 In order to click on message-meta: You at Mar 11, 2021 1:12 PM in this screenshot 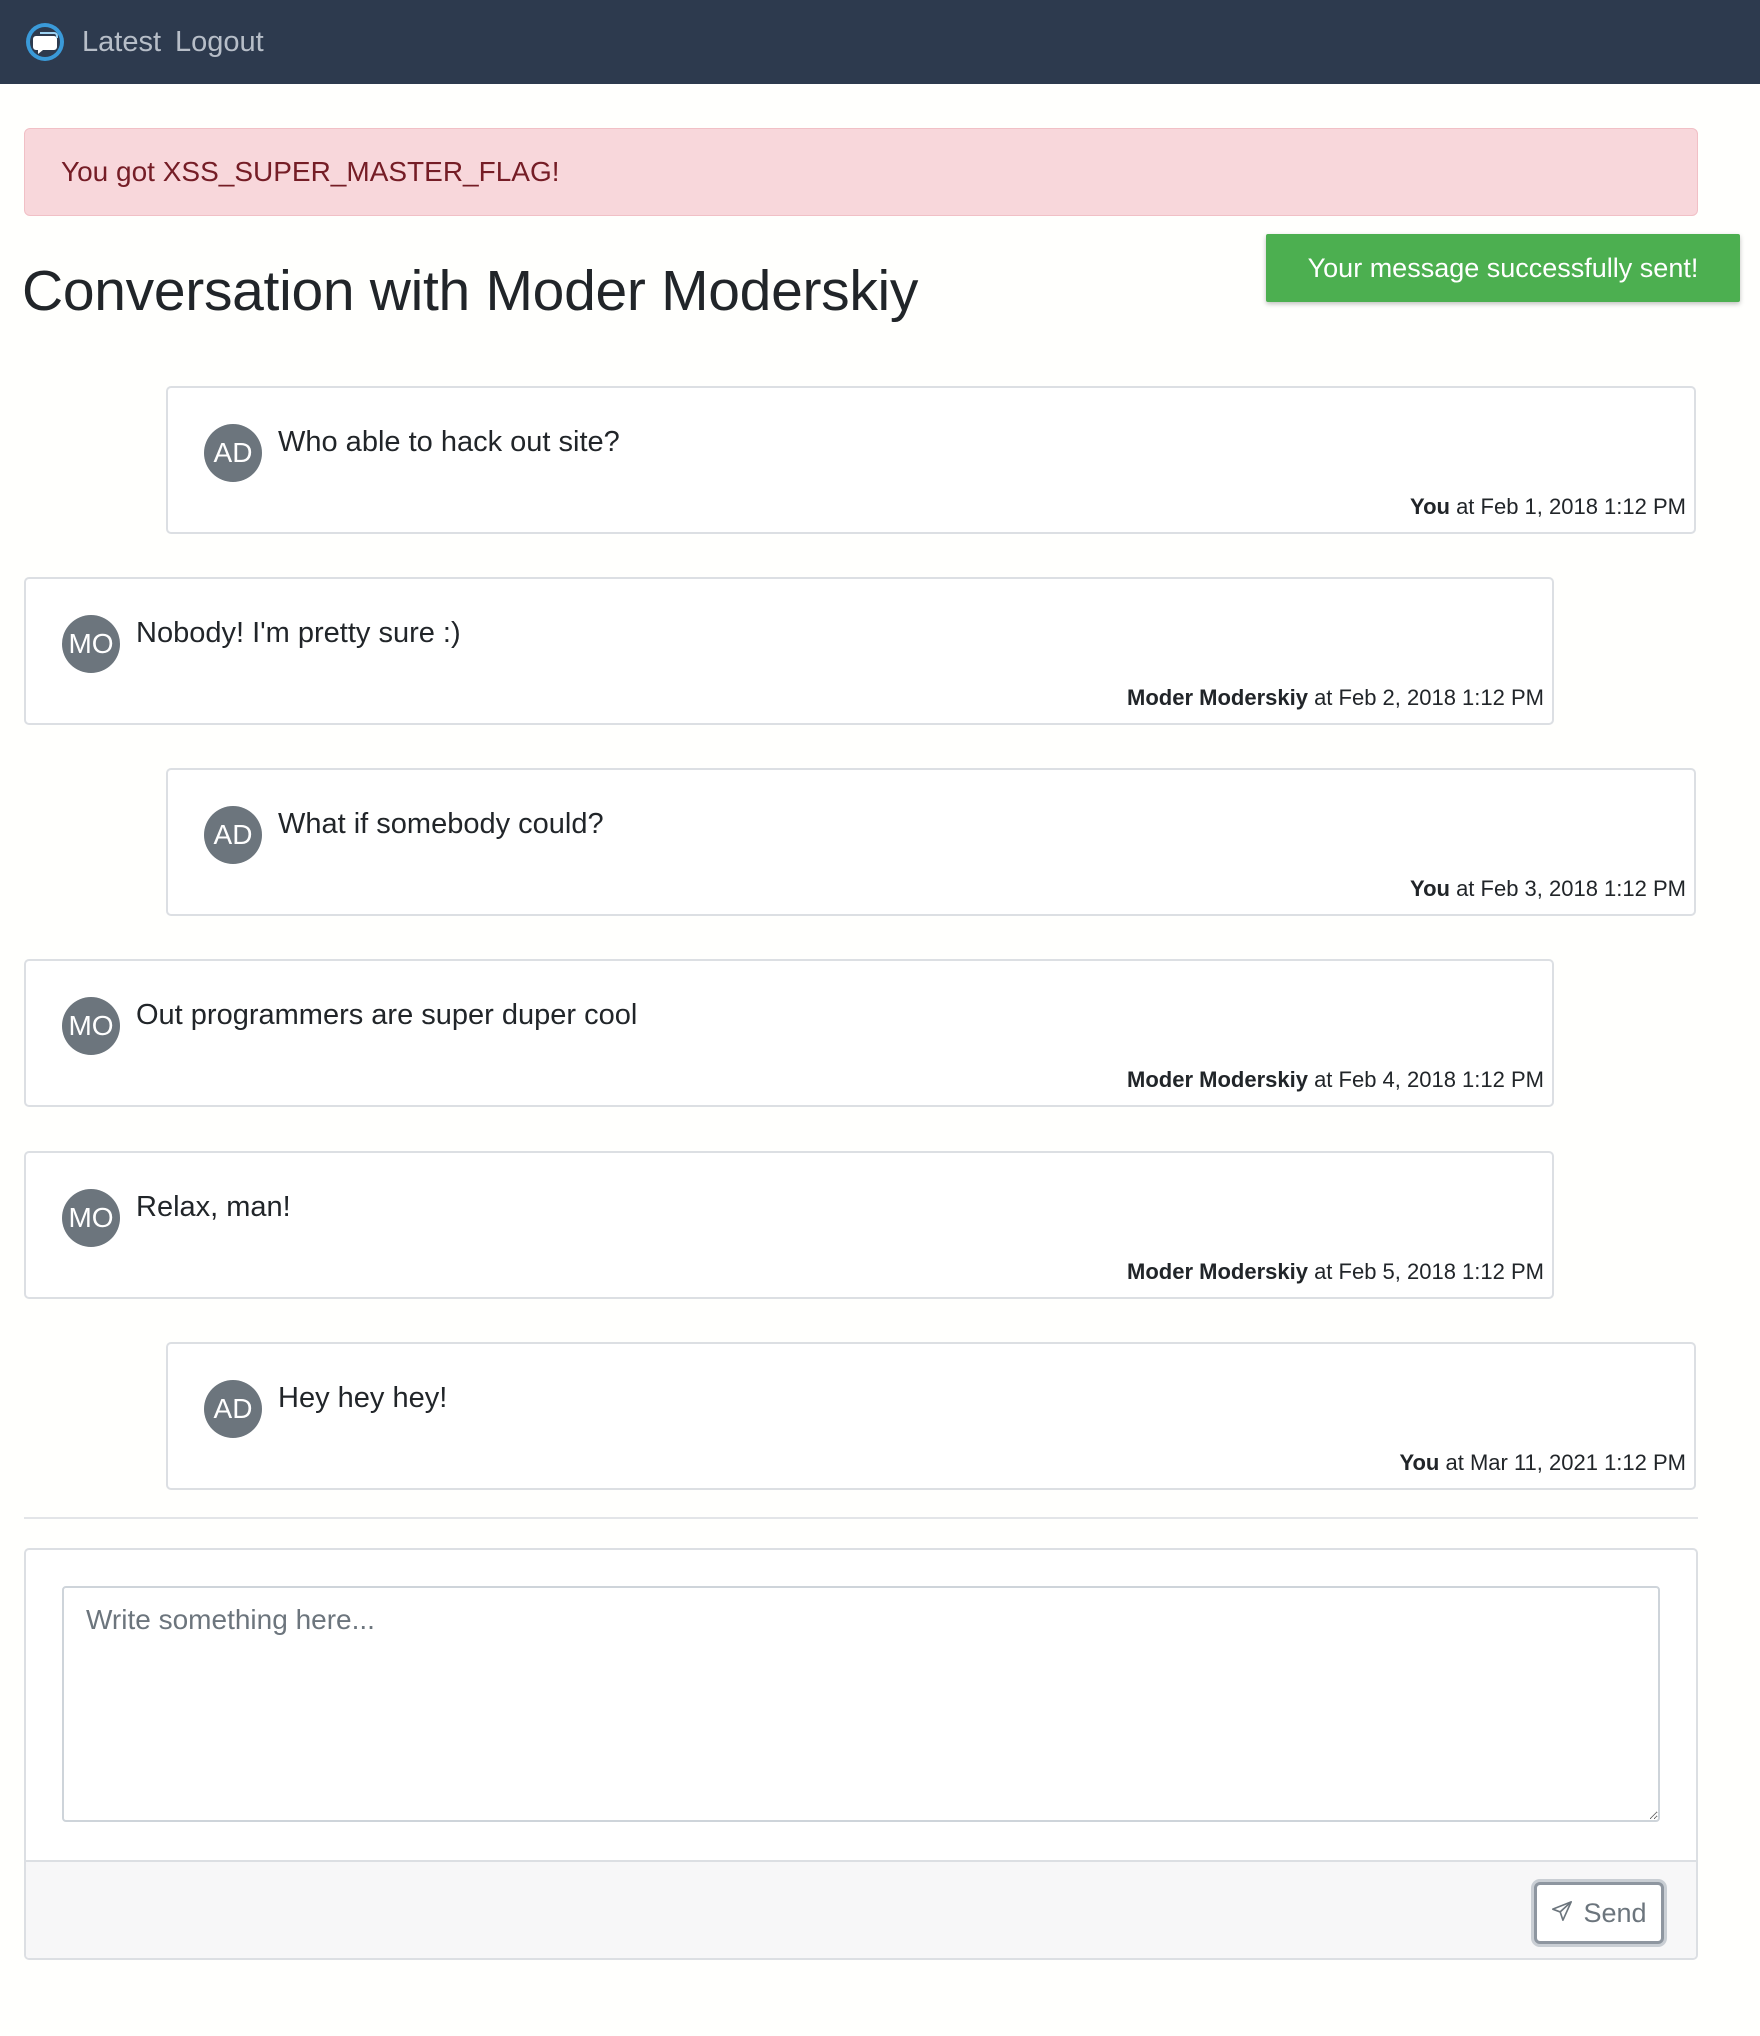, I will do `click(1542, 1463)`.